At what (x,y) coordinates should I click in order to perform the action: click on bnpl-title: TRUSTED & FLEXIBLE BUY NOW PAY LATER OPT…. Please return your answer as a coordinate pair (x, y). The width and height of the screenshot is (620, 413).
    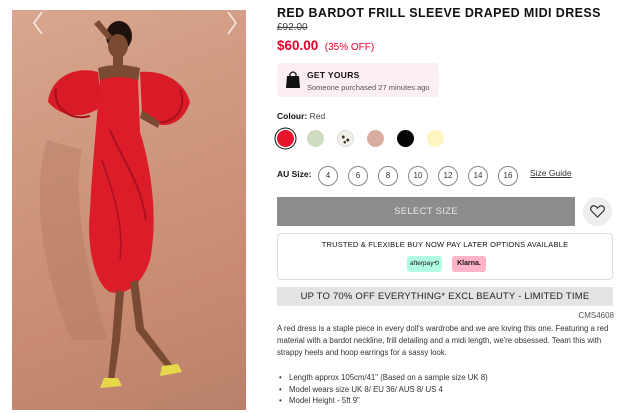
    Looking at the image, I should click on (445, 244).